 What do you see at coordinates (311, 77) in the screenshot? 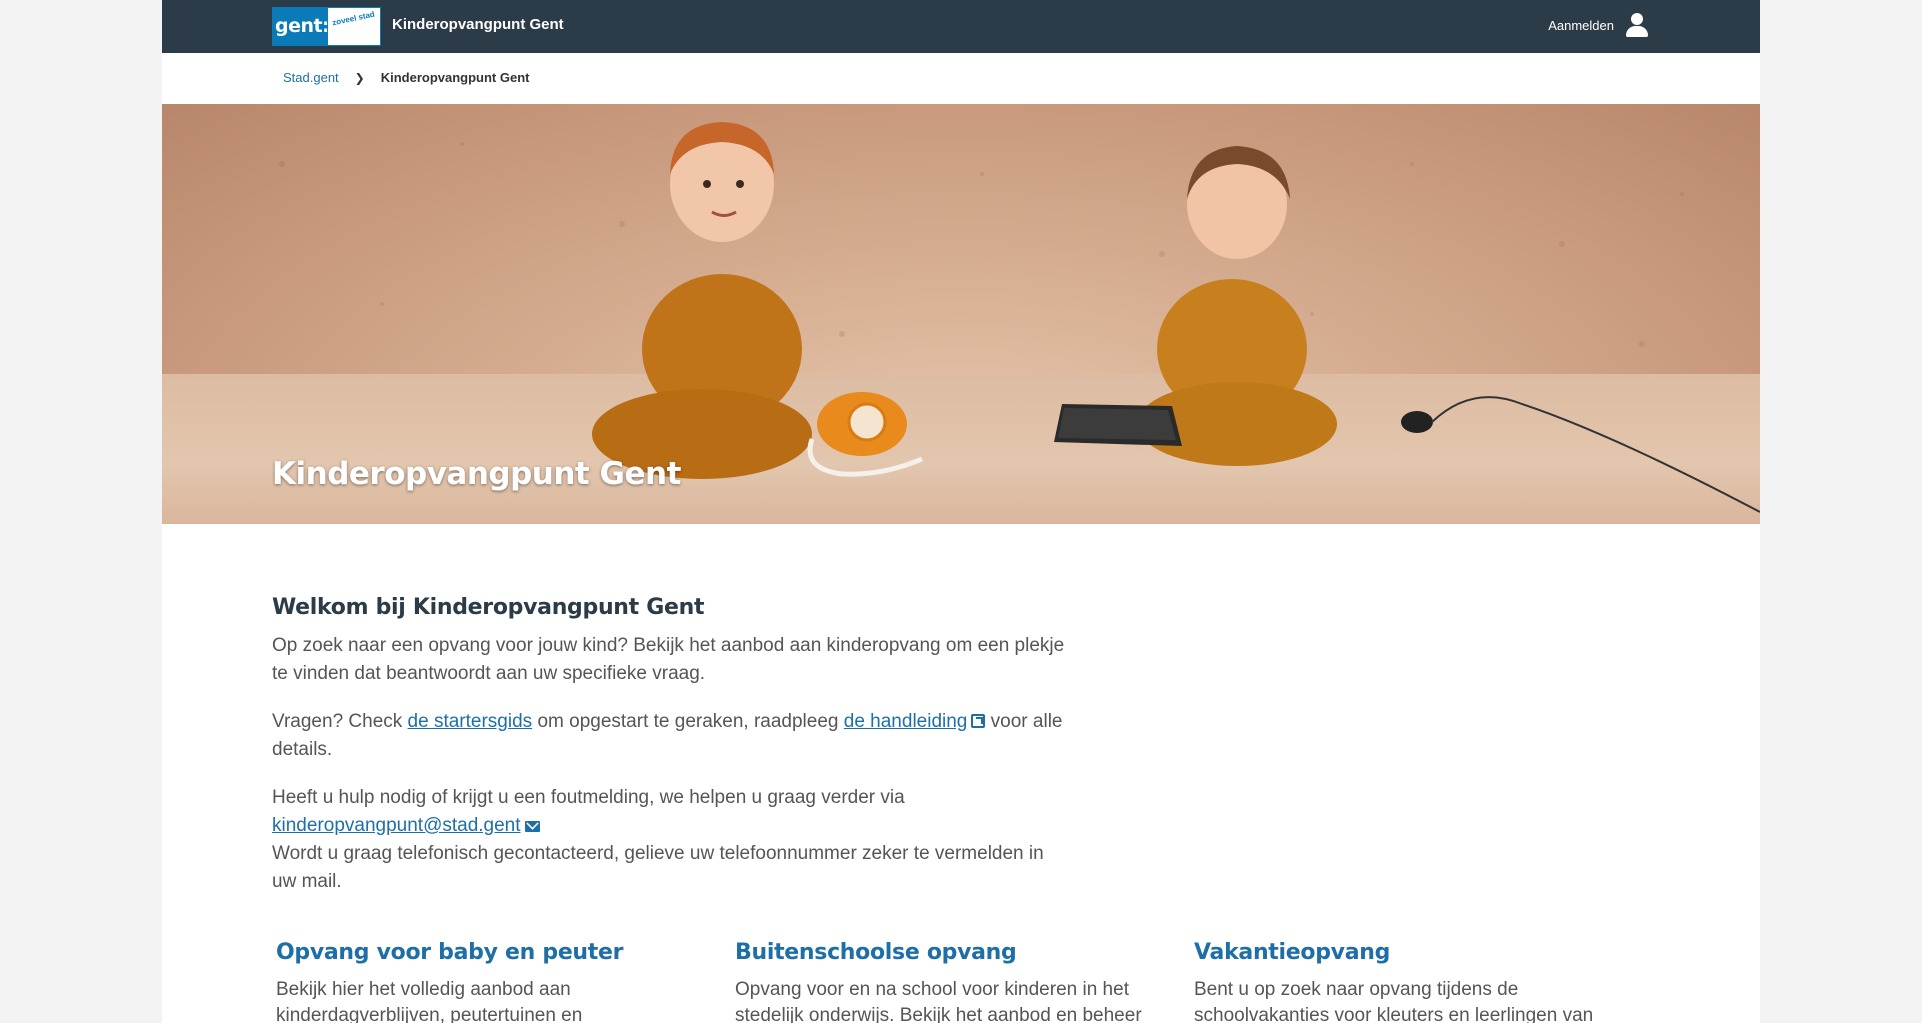
I see `breadcrumb-link-stad-gent: Stad.gent` at bounding box center [311, 77].